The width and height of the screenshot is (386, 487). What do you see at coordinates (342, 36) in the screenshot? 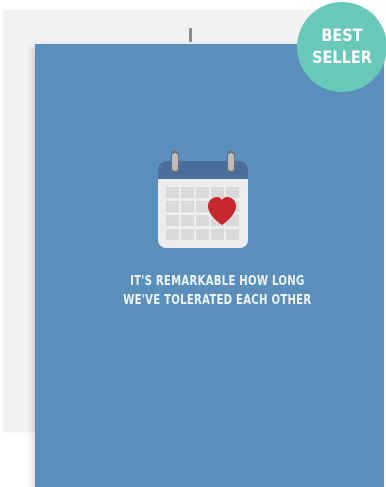
I see `badge-line-1: BEST` at bounding box center [342, 36].